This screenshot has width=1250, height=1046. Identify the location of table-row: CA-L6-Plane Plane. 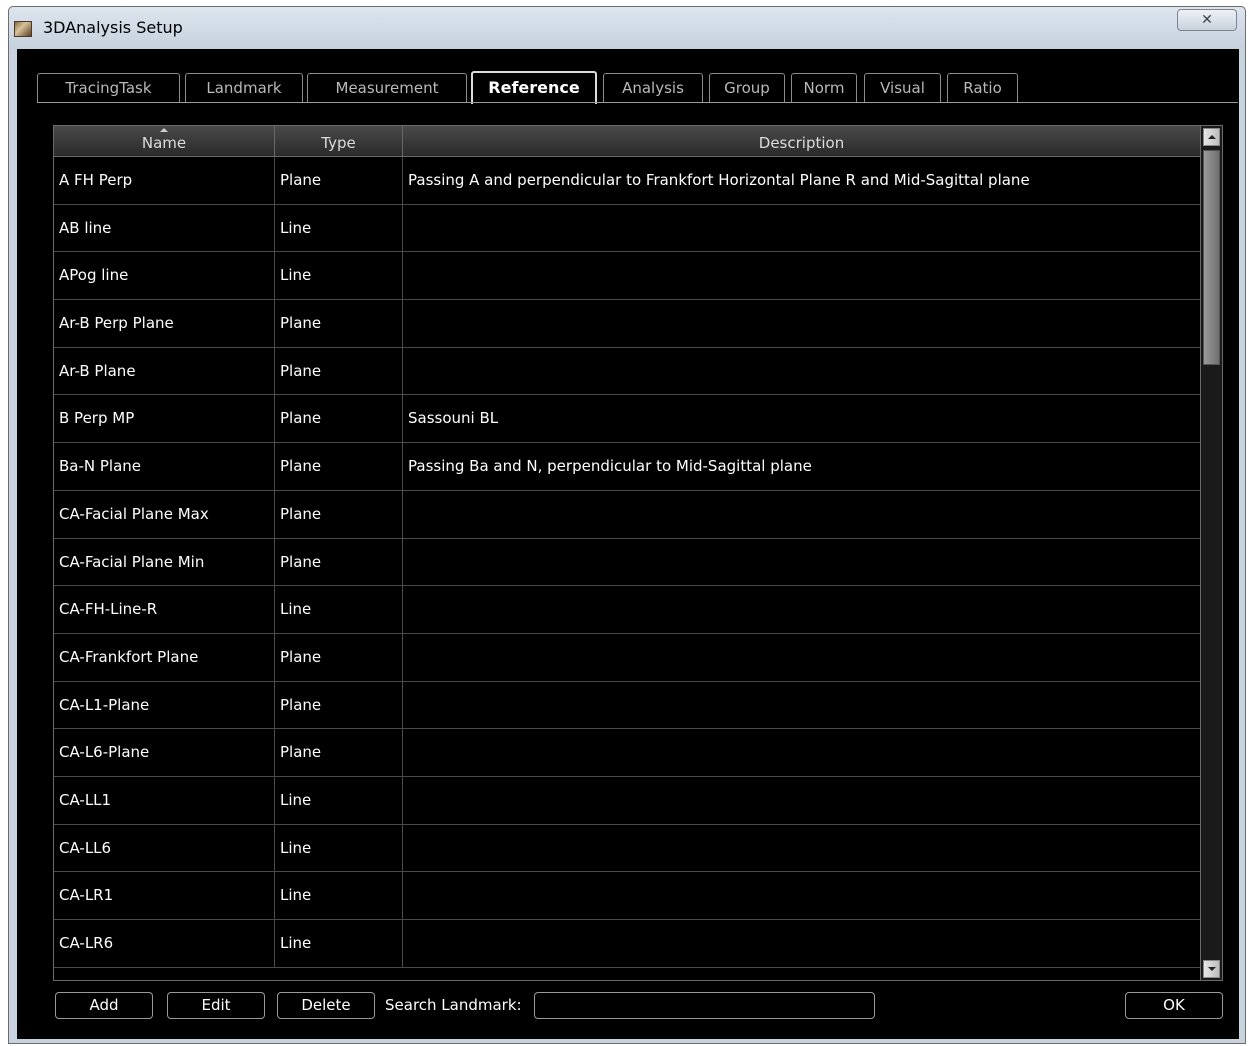
(627, 753).